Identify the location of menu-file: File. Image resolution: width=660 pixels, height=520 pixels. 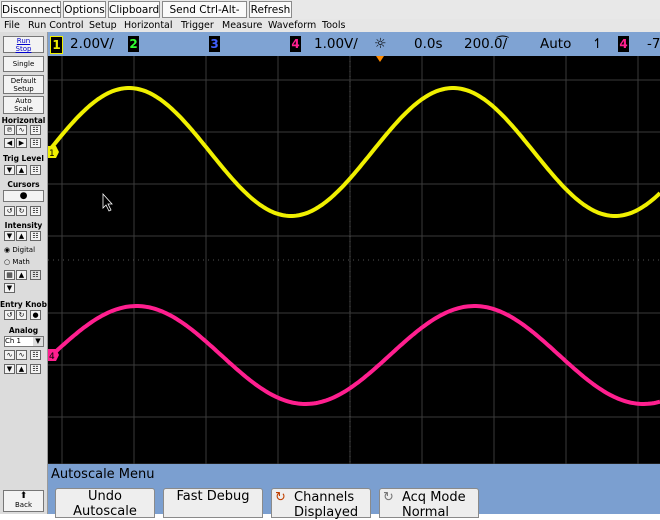
(12, 25).